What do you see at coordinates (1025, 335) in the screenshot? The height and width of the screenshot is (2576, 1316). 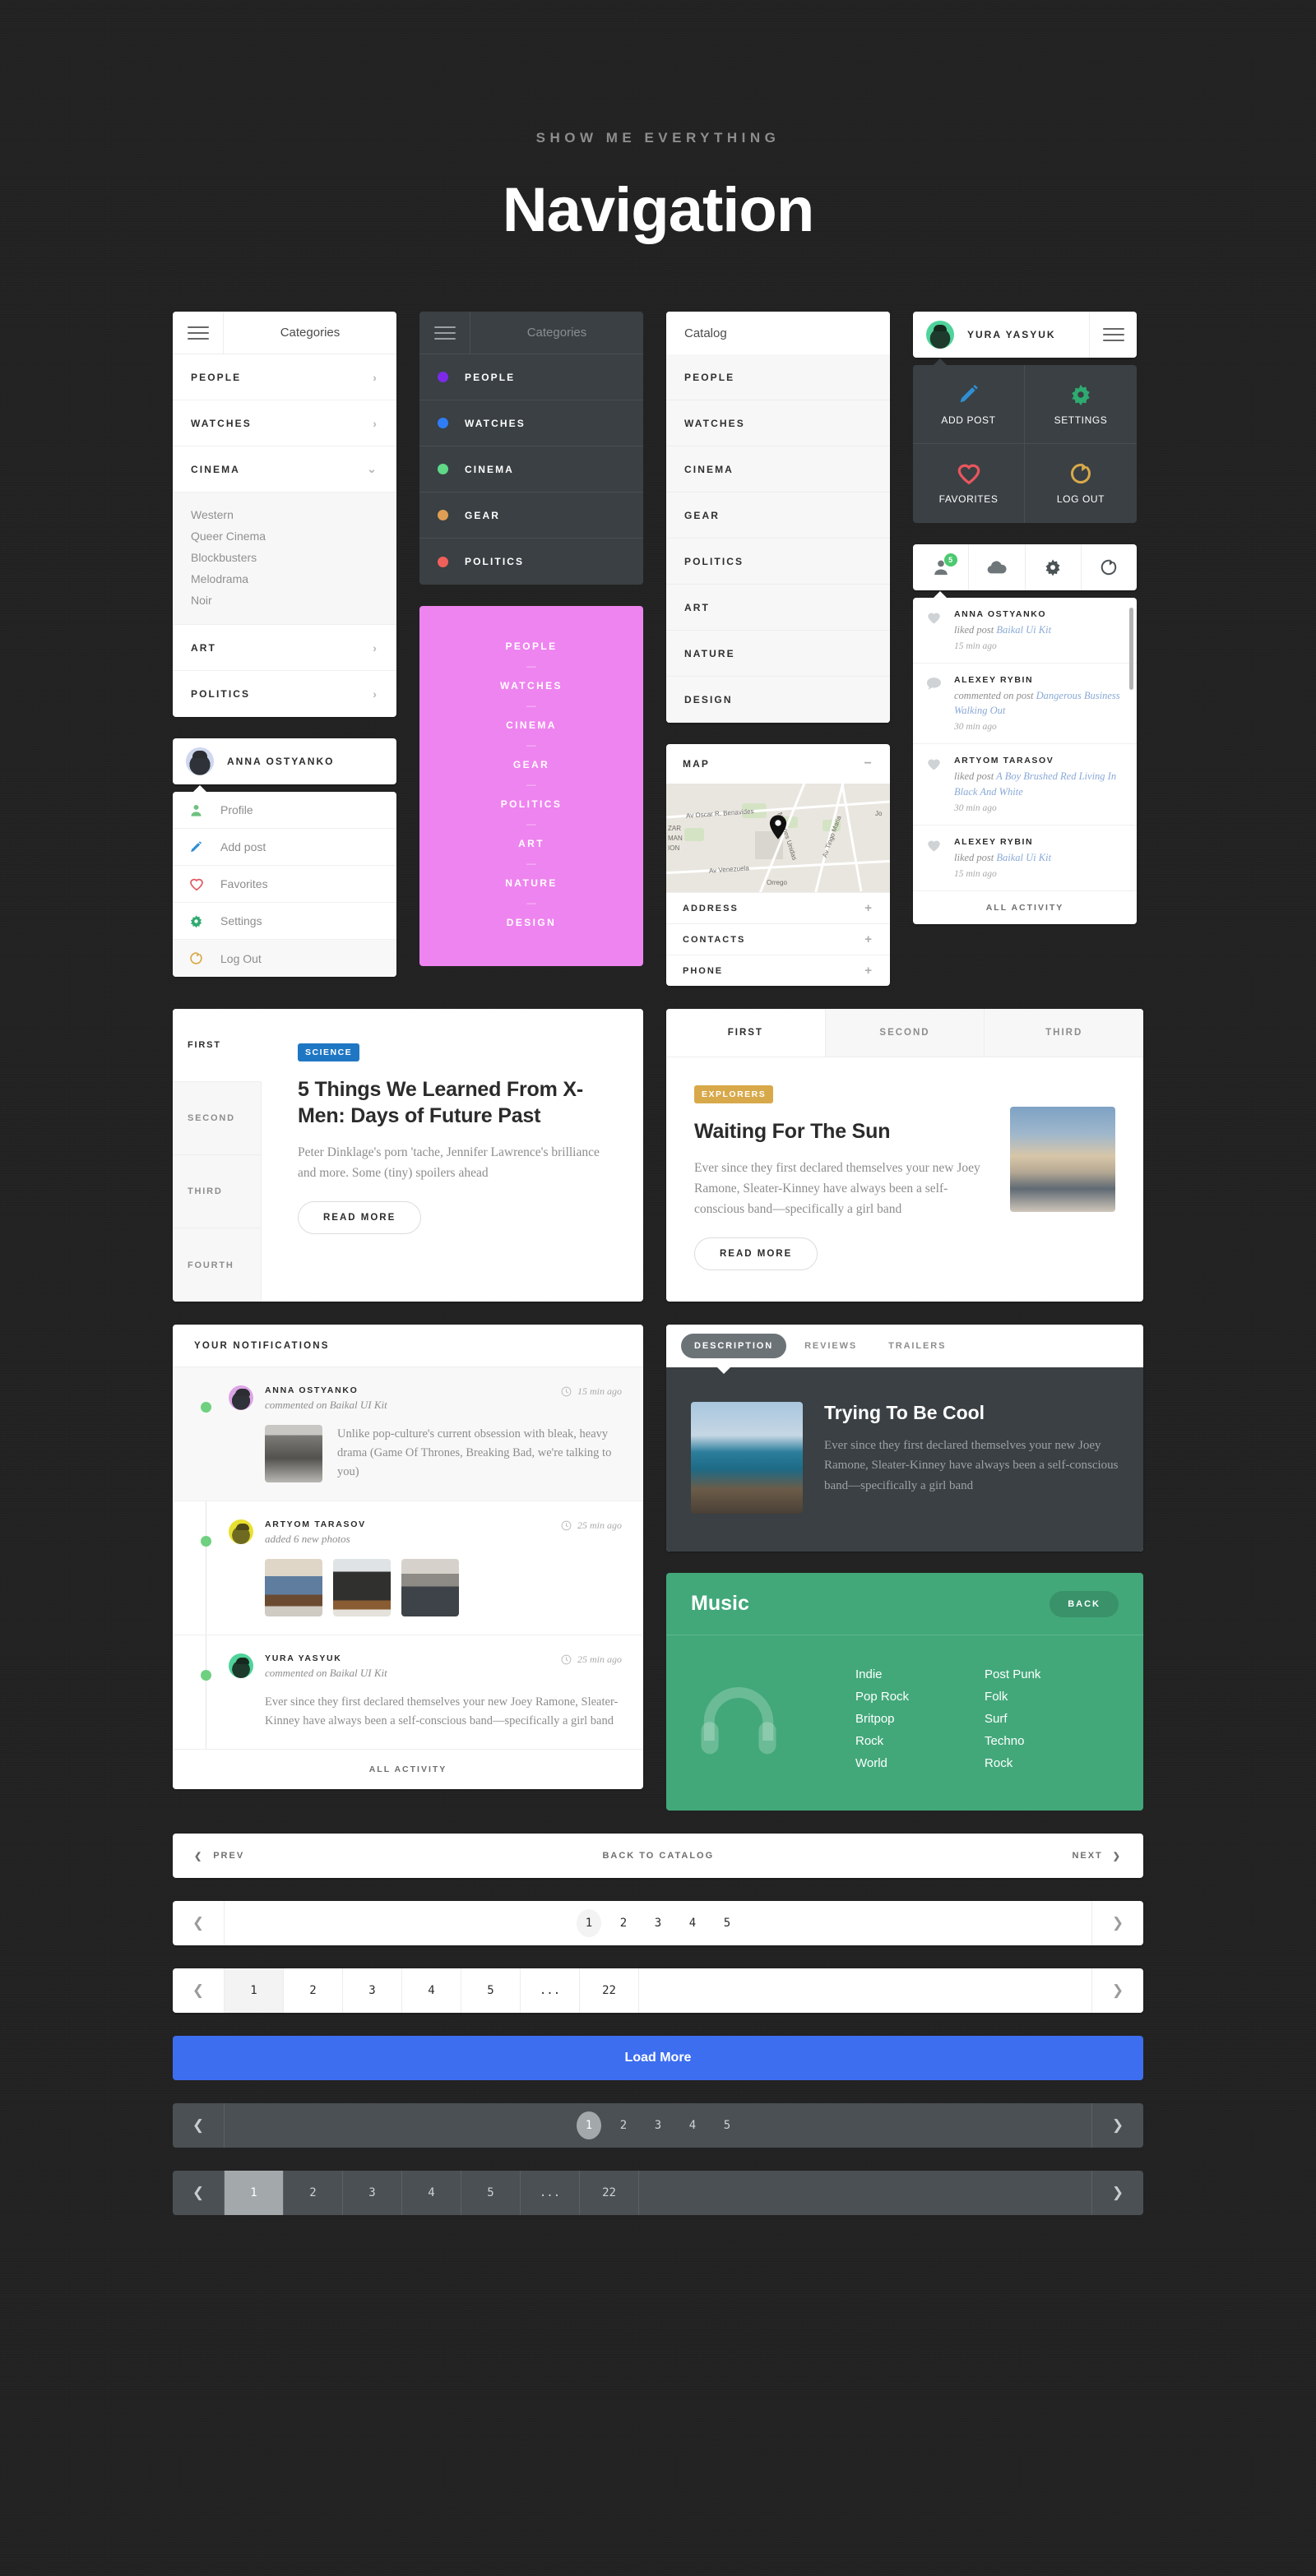 I see `profile-button-yura: YURA YASYUK` at bounding box center [1025, 335].